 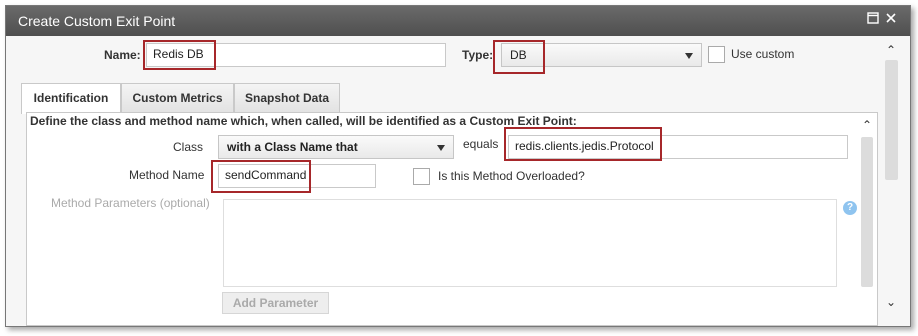 I want to click on use-custom-label: Use custom, so click(x=763, y=54).